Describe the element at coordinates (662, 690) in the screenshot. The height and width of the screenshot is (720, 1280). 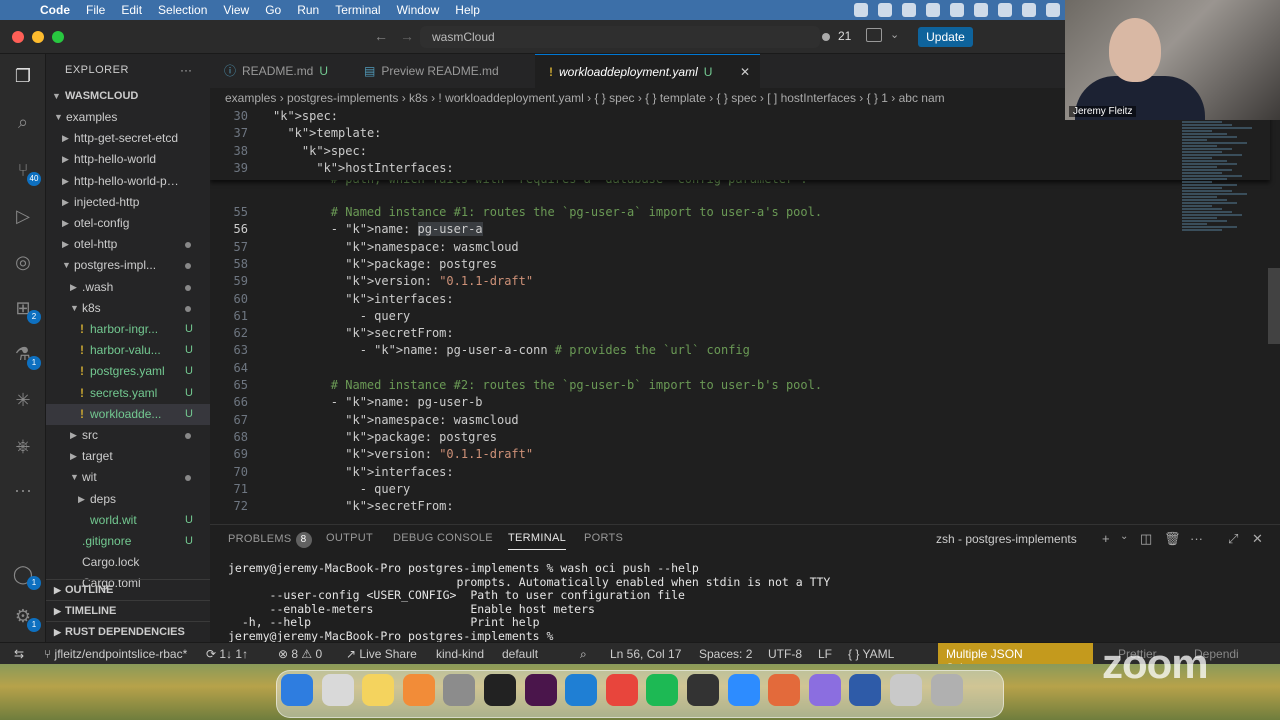
I see `dock-app-spotify-icon` at that location.